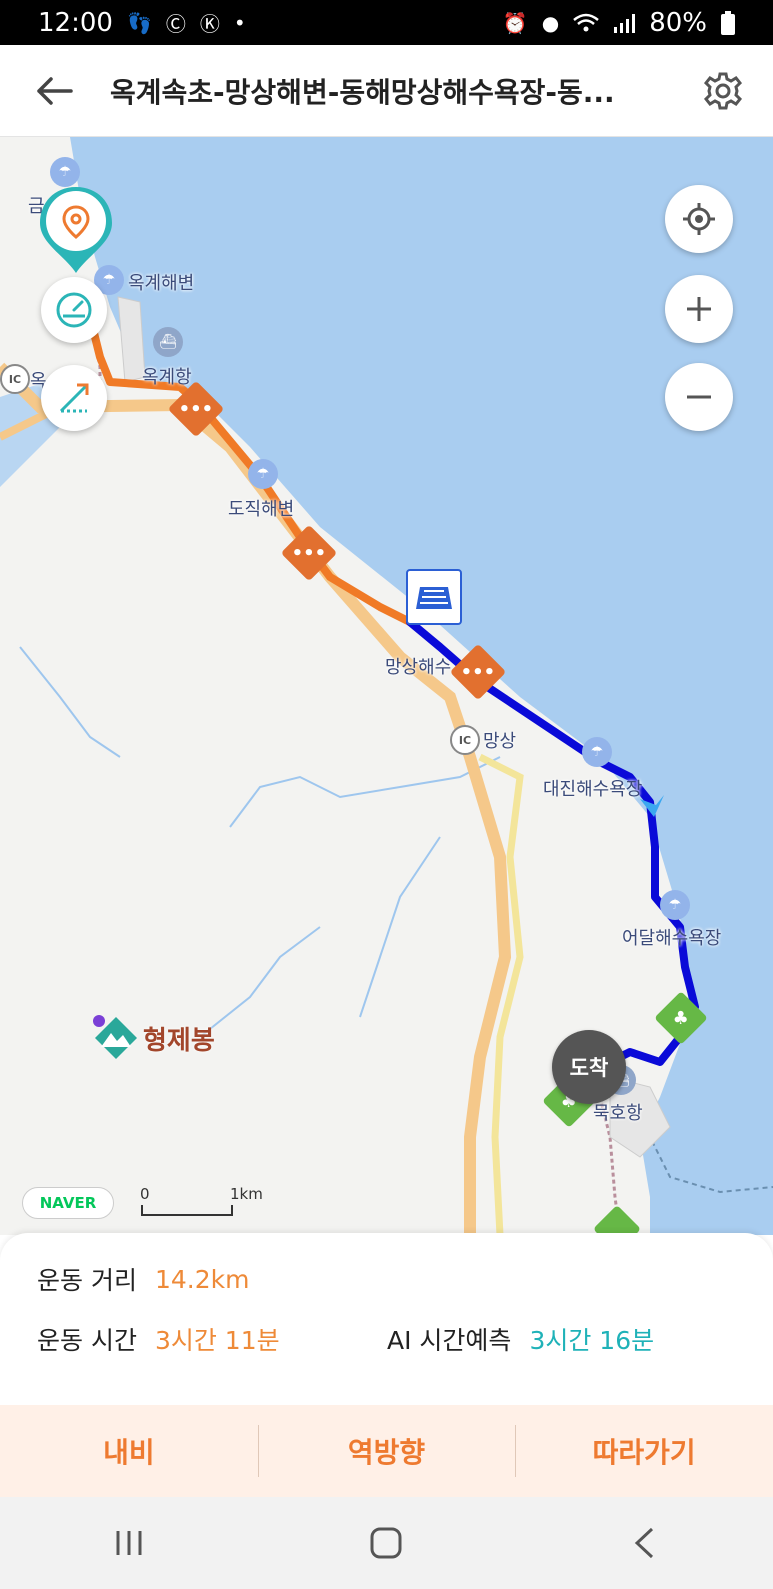 The width and height of the screenshot is (773, 1589). Describe the element at coordinates (145, 1194) in the screenshot. I see `scale-start: 0` at that location.